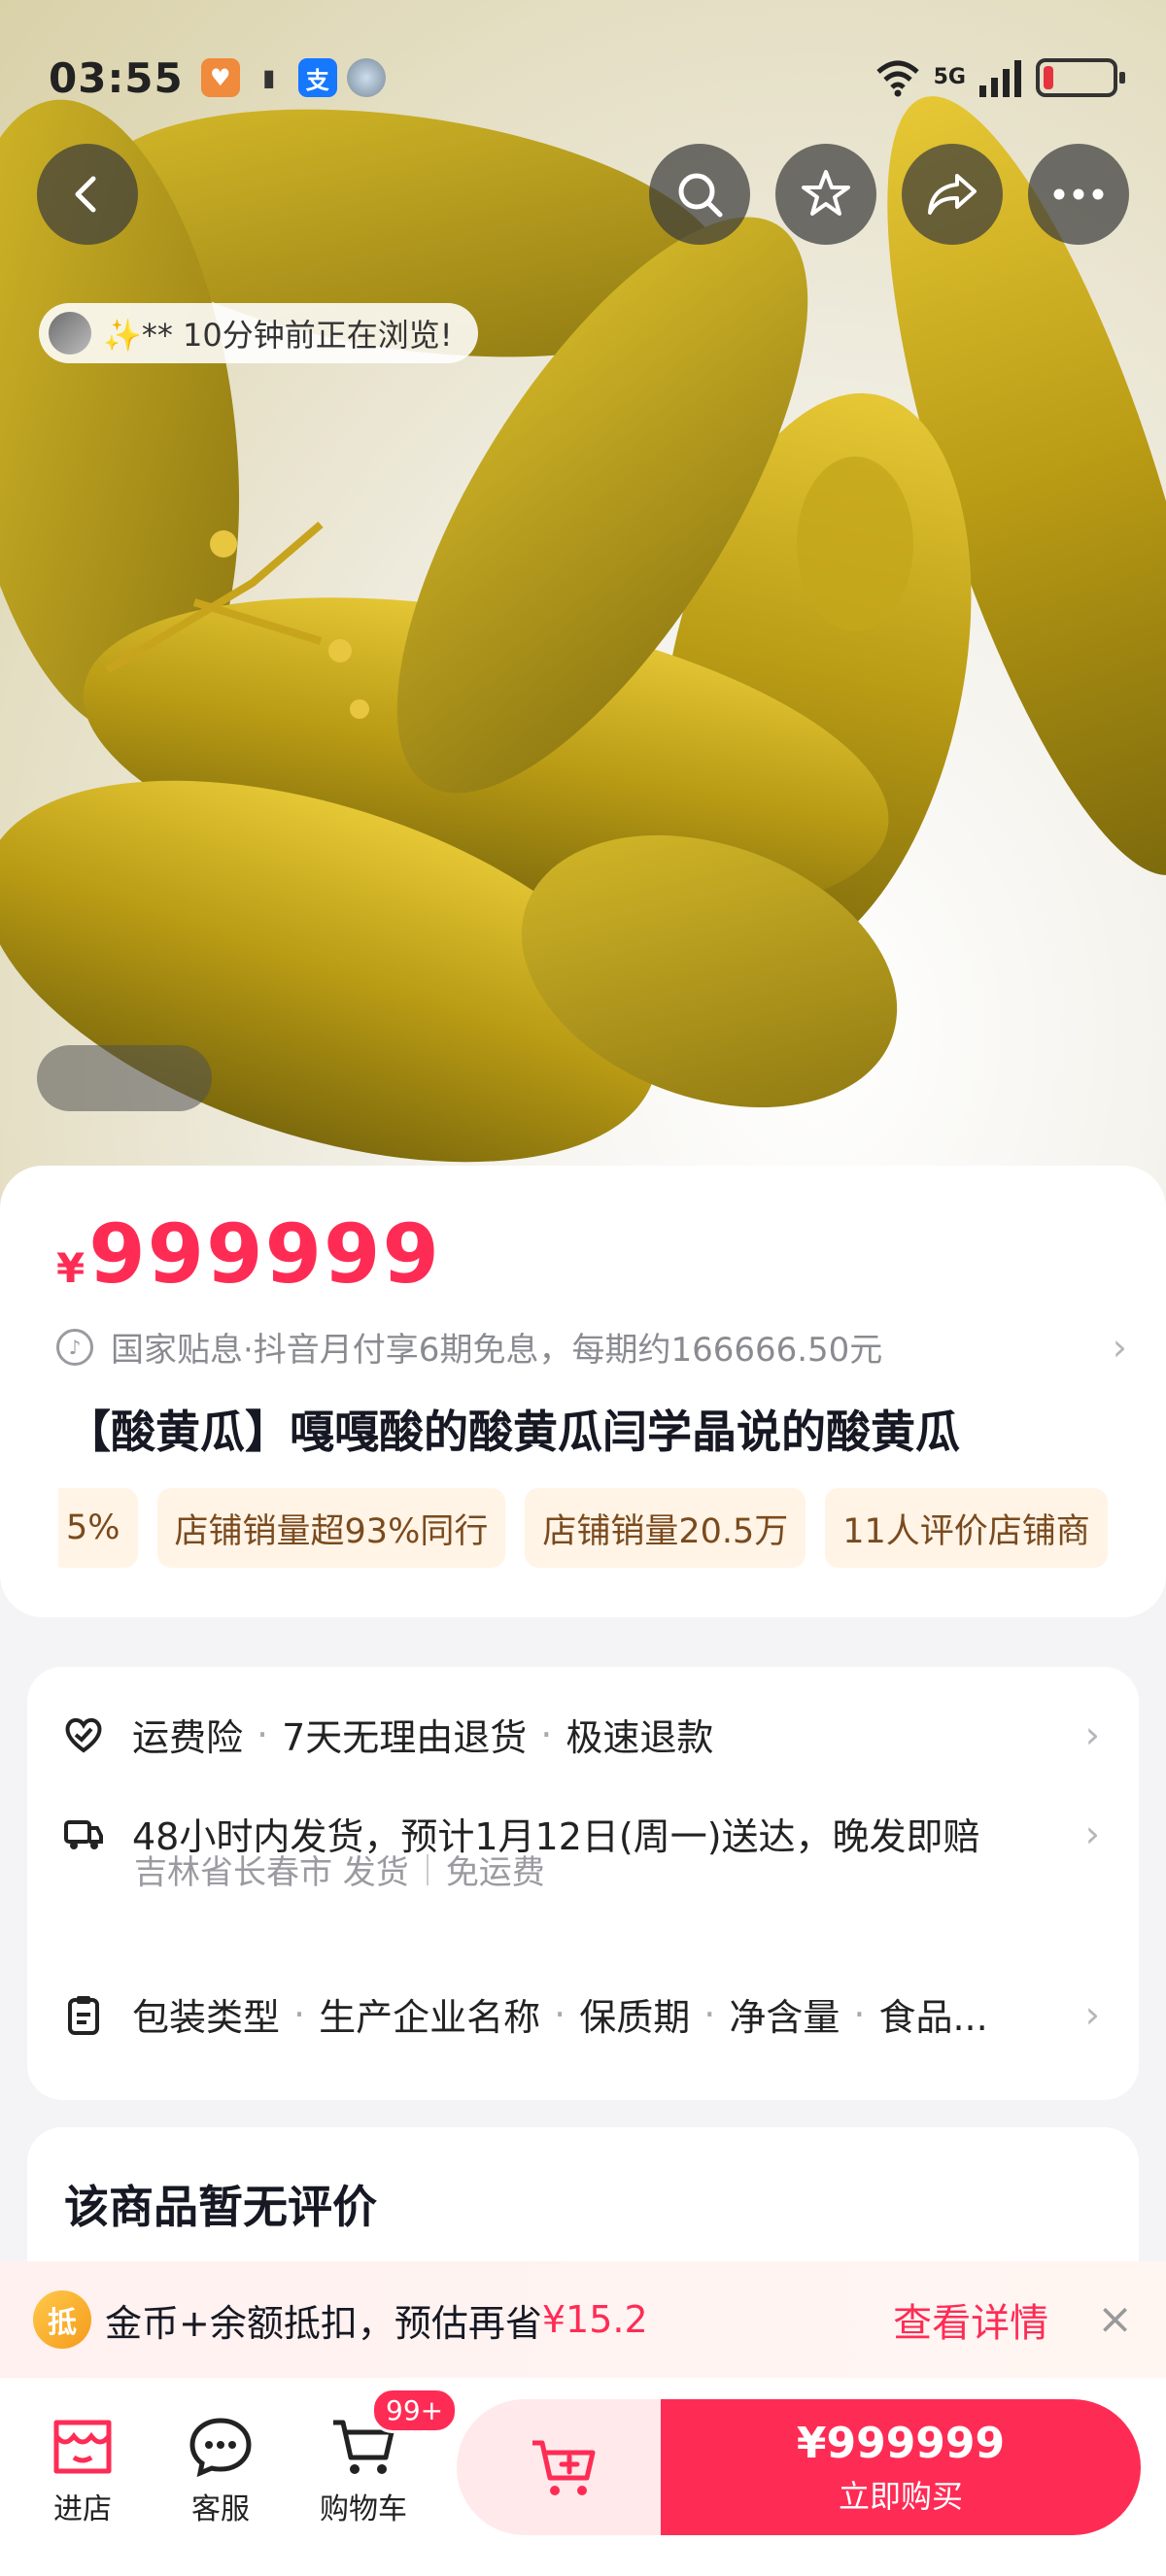  I want to click on back-button, so click(87, 194).